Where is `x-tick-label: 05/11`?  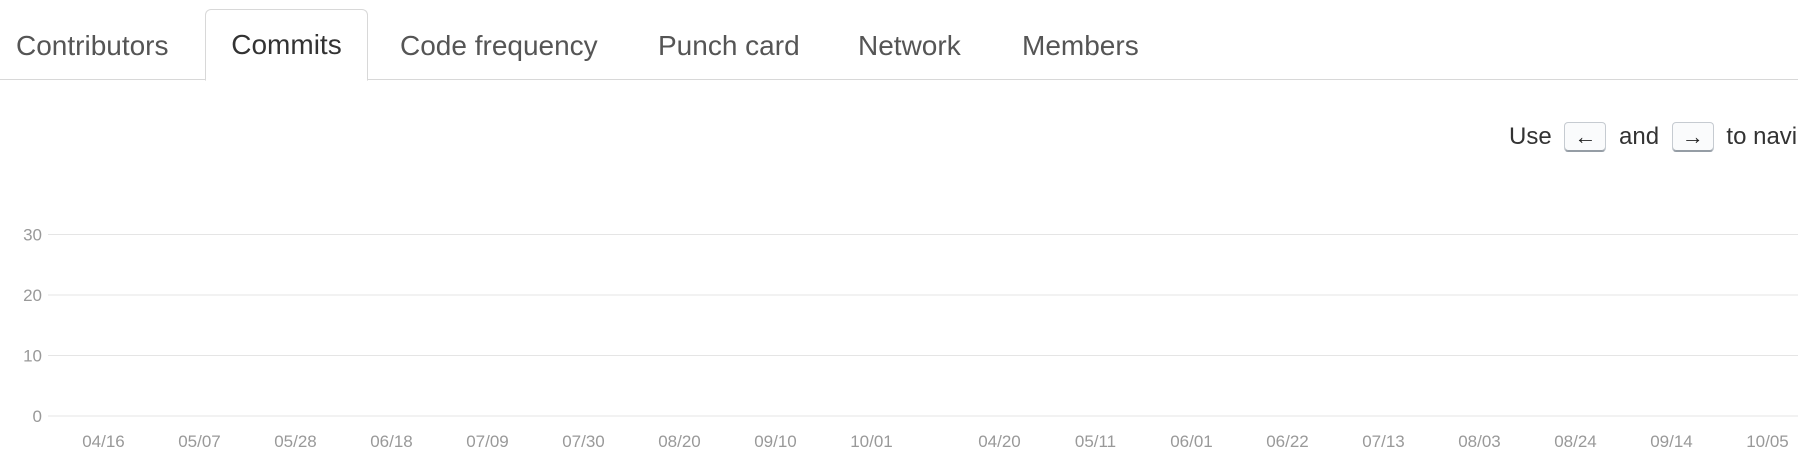 x-tick-label: 05/11 is located at coordinates (1095, 441).